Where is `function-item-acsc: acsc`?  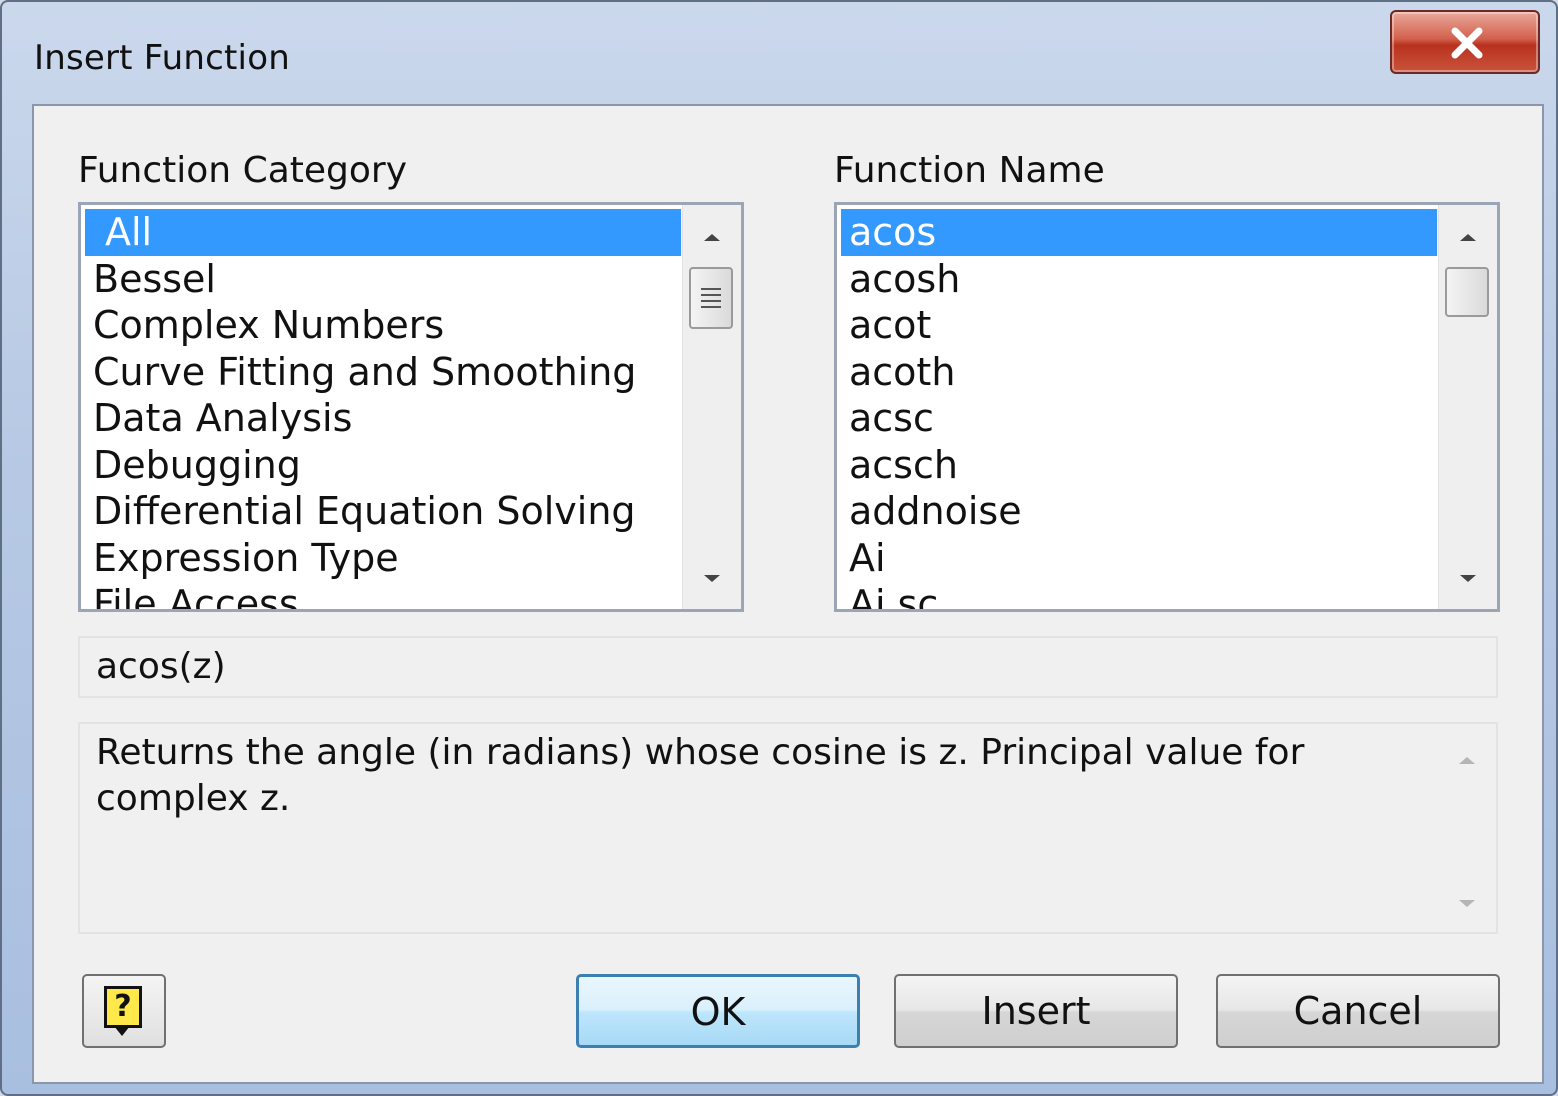 function-item-acsc: acsc is located at coordinates (1139, 418).